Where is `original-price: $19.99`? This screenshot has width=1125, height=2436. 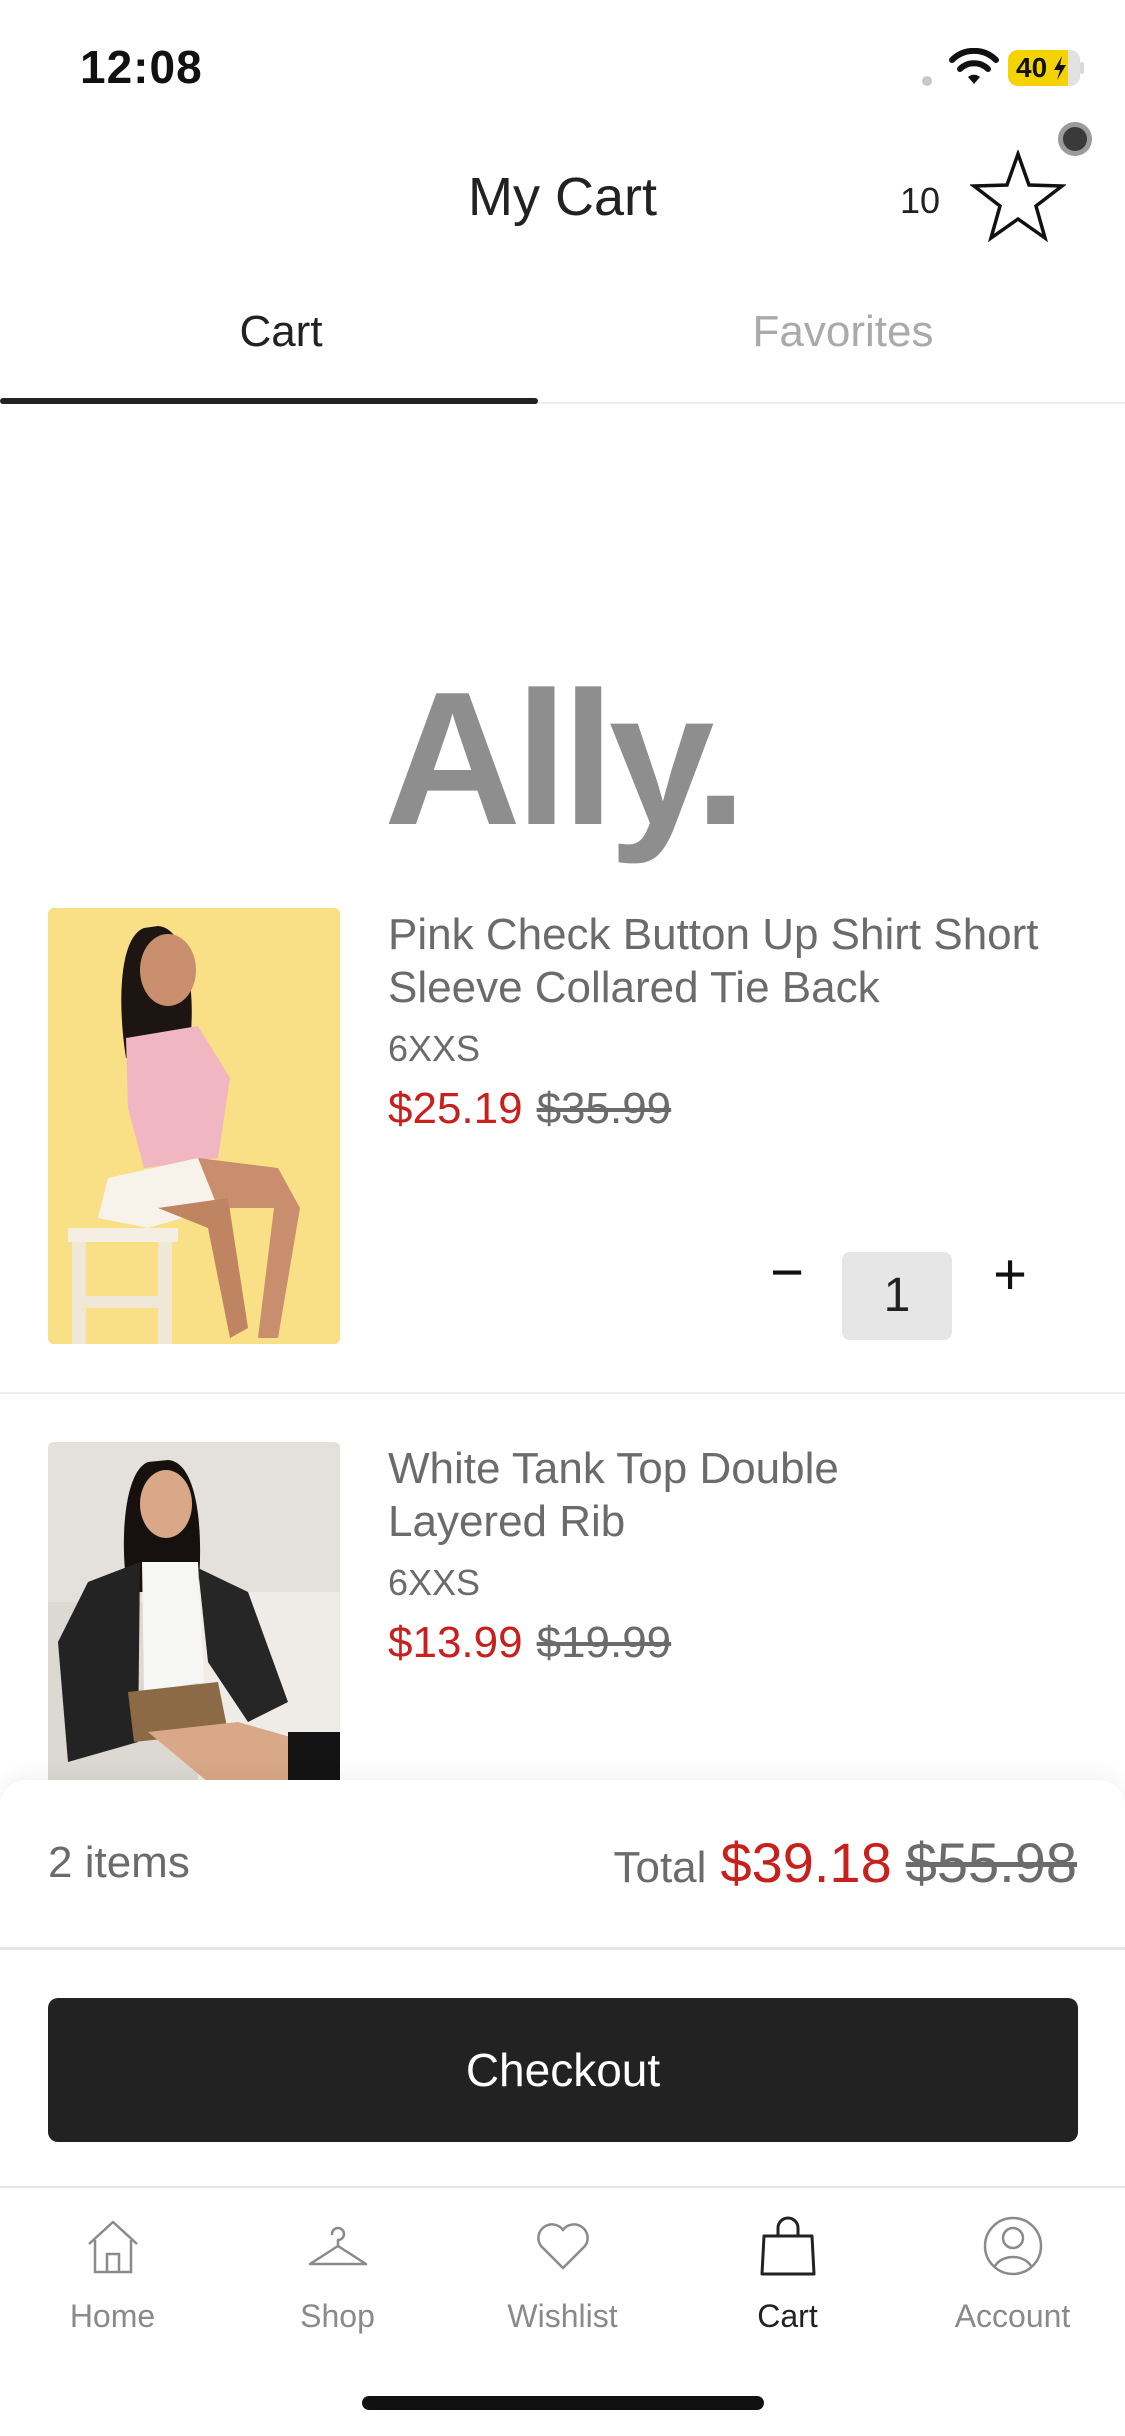 original-price: $19.99 is located at coordinates (604, 1642).